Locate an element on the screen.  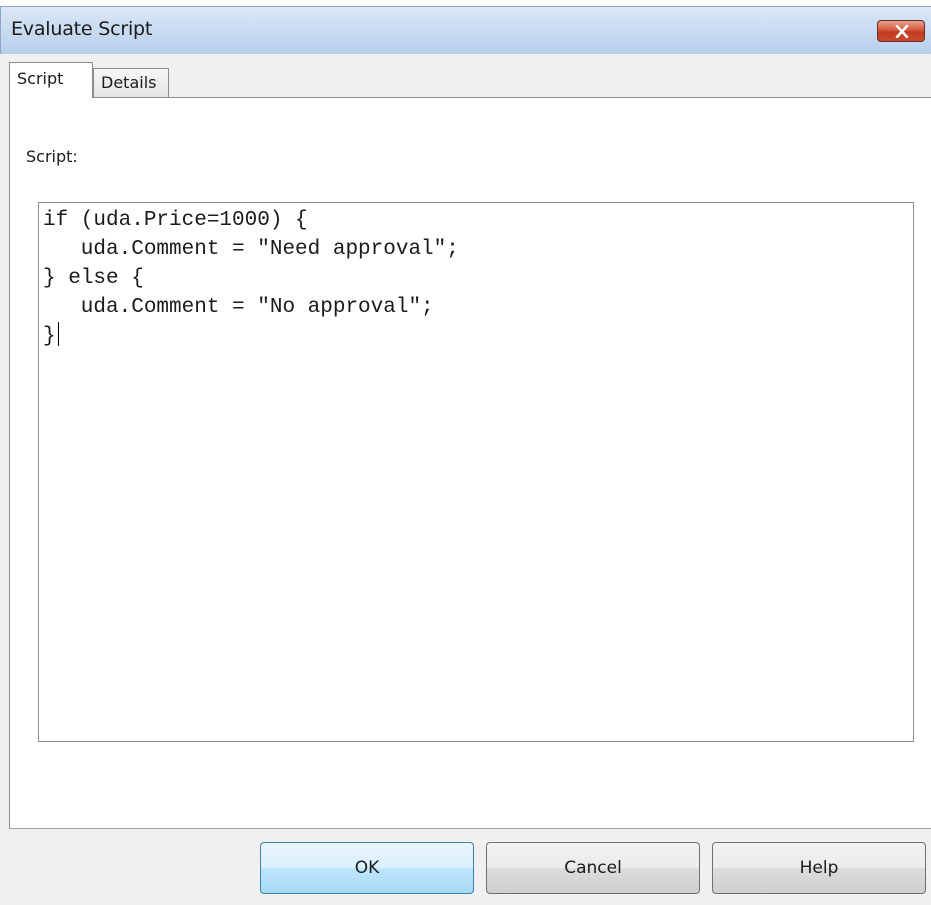
tab-script-label: Script is located at coordinates (40, 78).